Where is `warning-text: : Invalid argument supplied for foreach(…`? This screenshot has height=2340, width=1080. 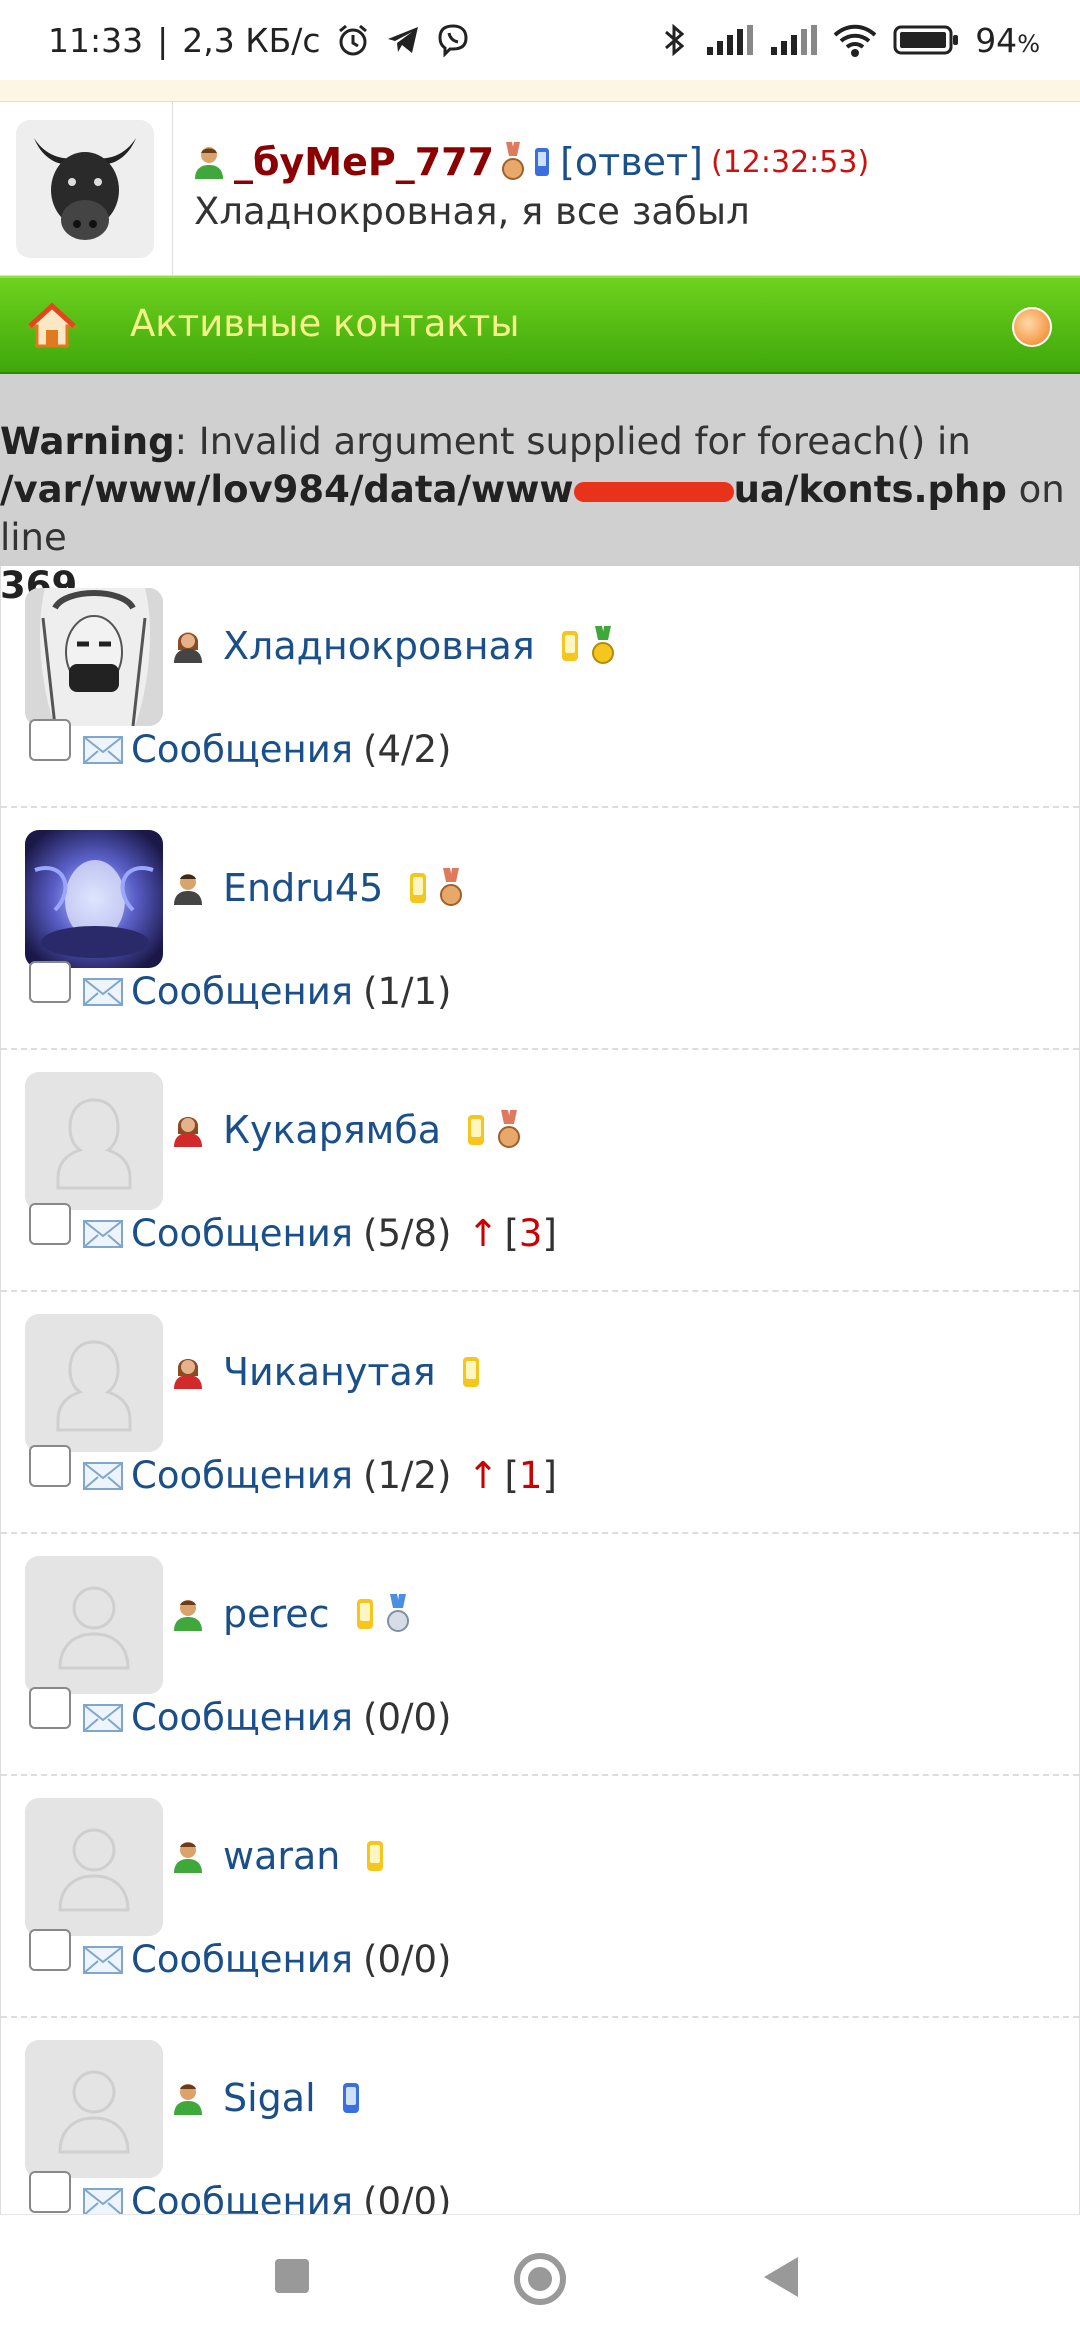
warning-text: : Invalid argument supplied for foreach(… is located at coordinates (572, 441).